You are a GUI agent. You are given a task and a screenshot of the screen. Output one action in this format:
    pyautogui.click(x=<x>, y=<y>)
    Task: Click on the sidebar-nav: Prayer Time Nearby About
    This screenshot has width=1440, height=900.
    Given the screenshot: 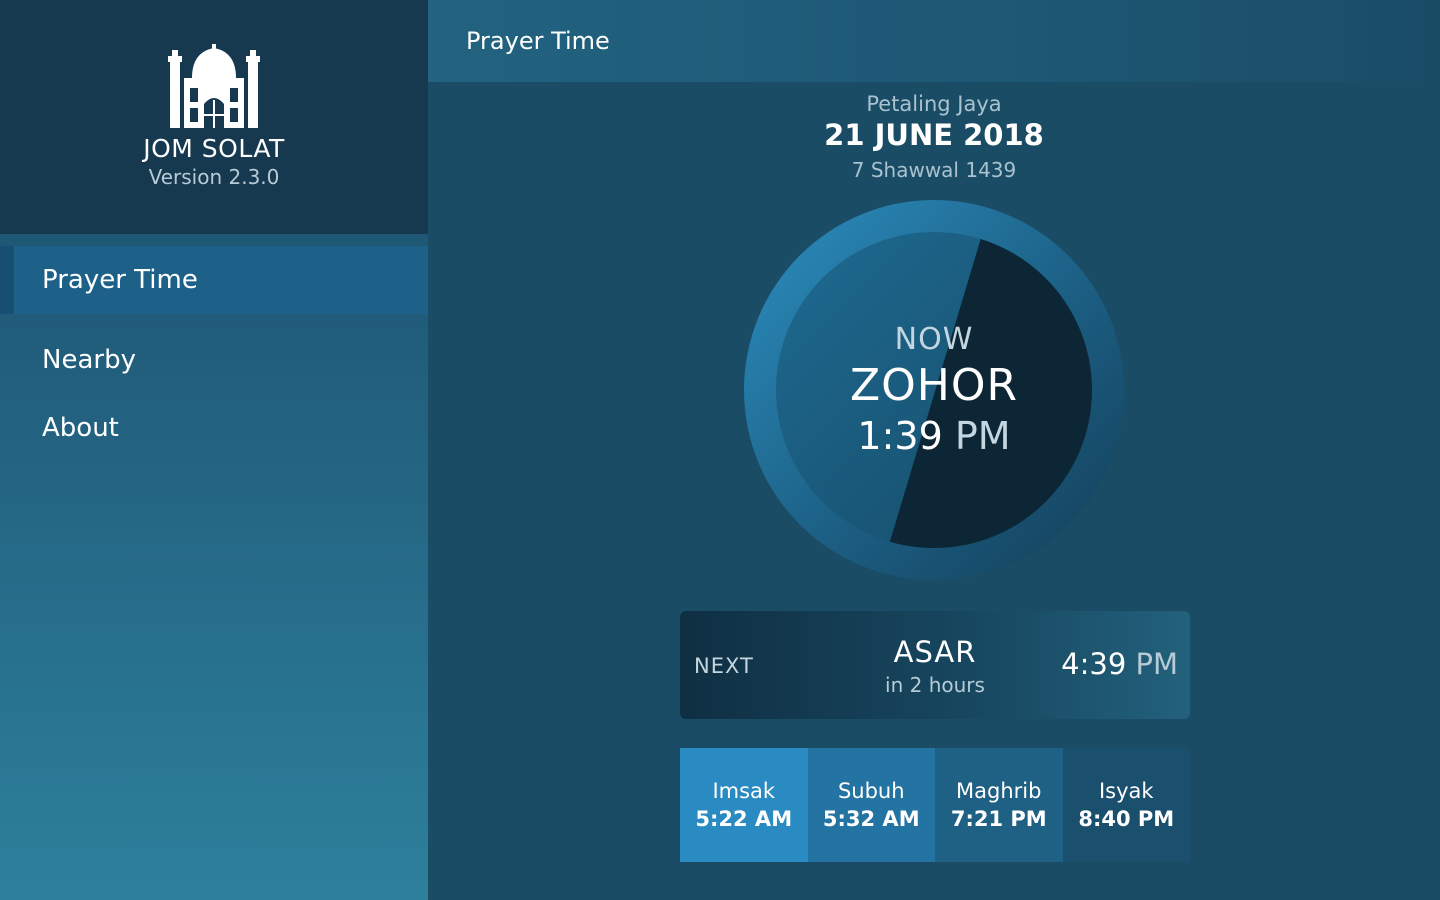 What is the action you would take?
    pyautogui.click(x=214, y=354)
    